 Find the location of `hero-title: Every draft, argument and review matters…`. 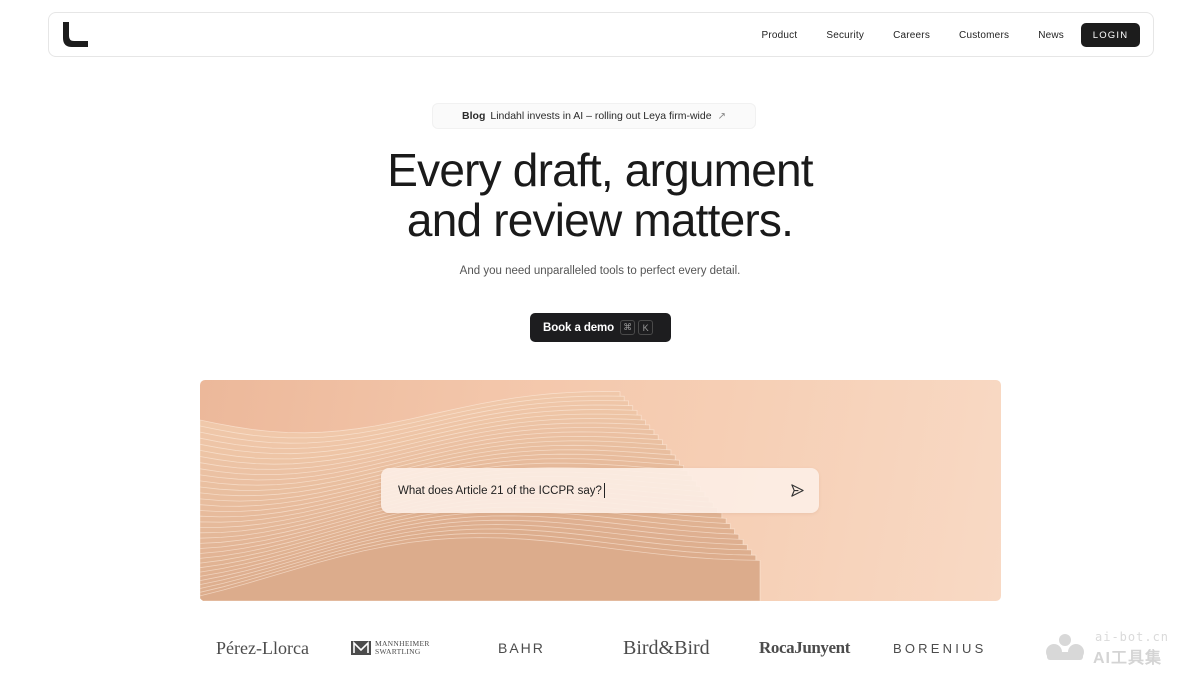

hero-title: Every draft, argument and review matters… is located at coordinates (600, 195).